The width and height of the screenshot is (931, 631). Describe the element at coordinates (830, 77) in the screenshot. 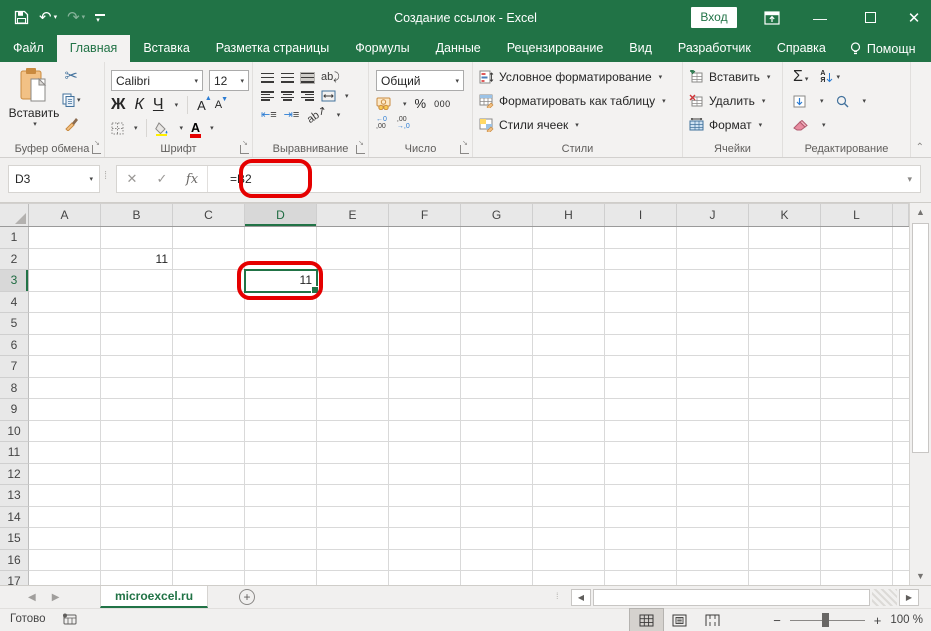

I see `sort-filter-button: АЯ ▾` at that location.